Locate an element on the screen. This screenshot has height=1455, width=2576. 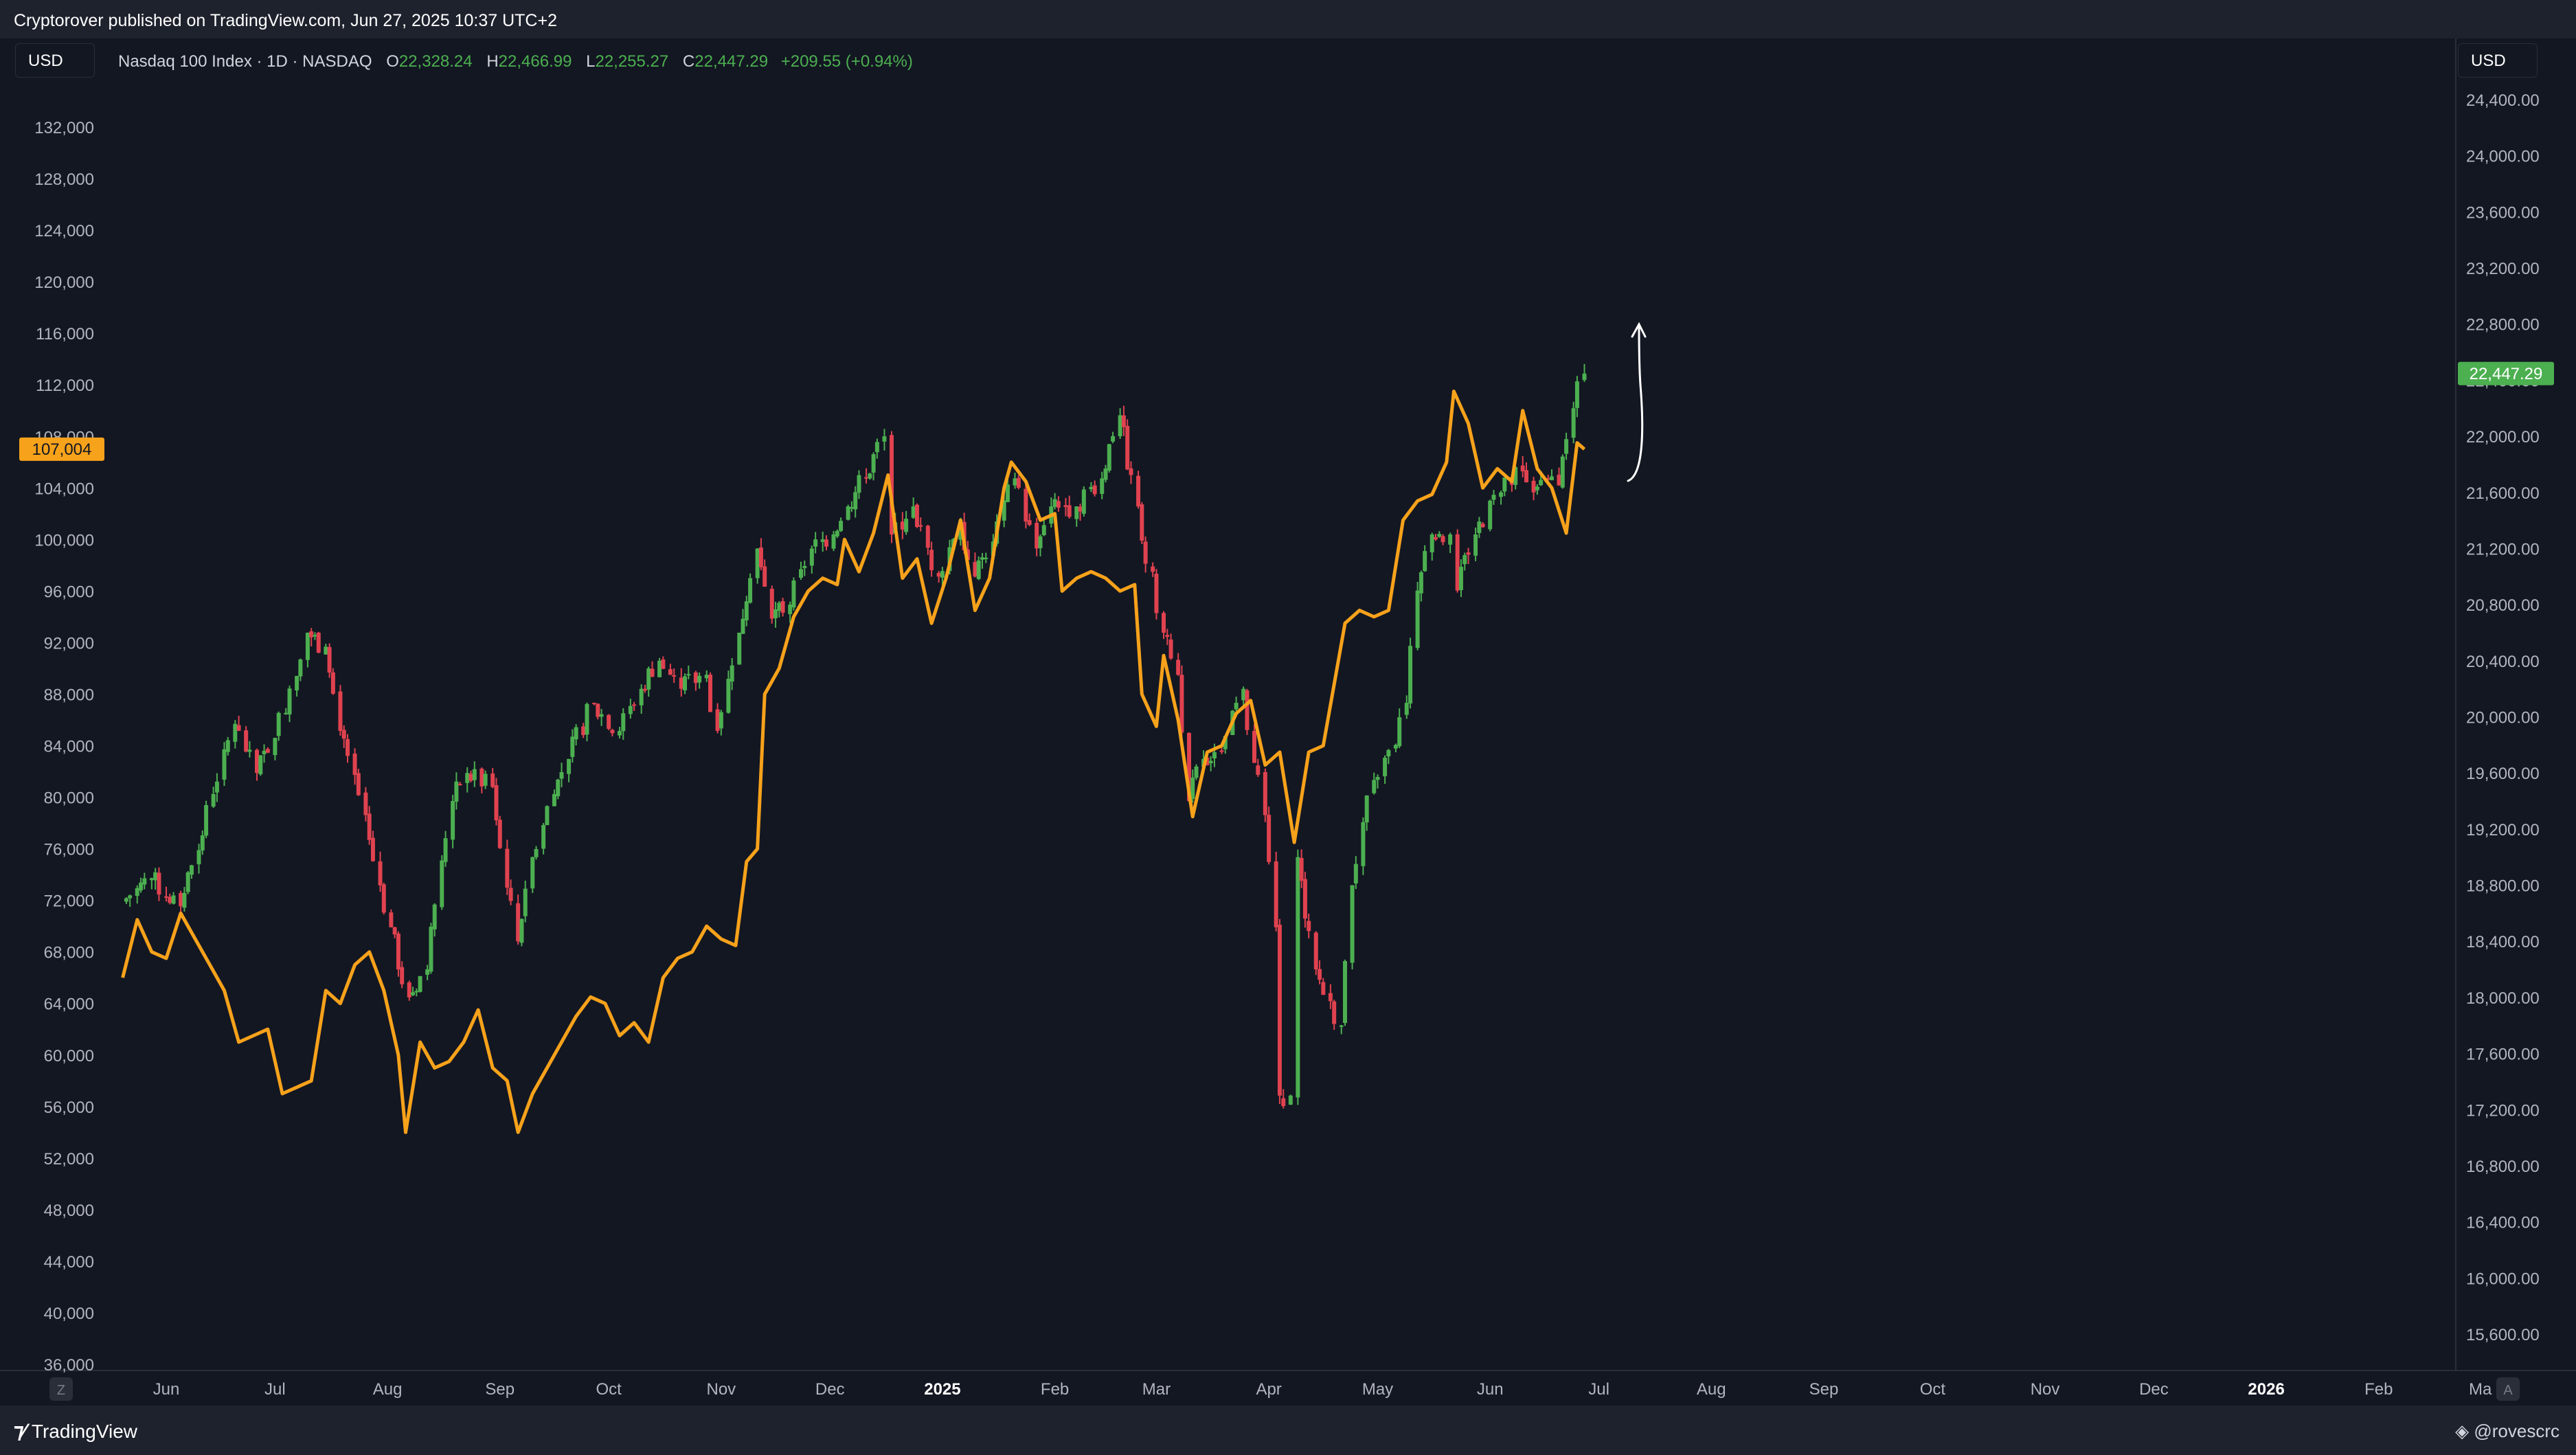
symbol-name: Nasdaq 100 Index · 1D · NASDAQ is located at coordinates (245, 61).